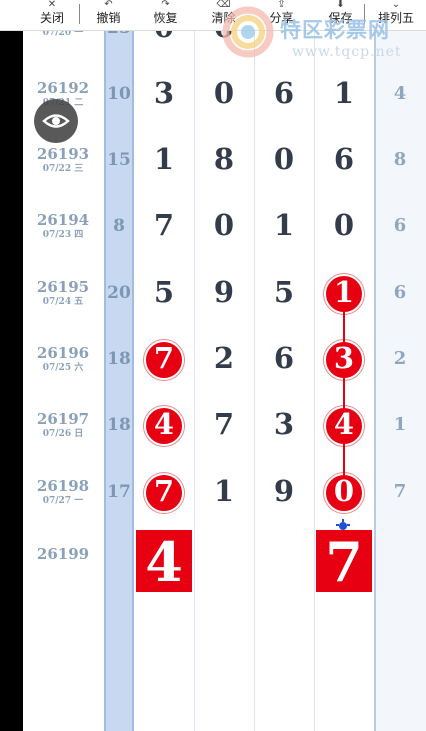  Describe the element at coordinates (79, 14) in the screenshot. I see `toolbar-divider` at that location.